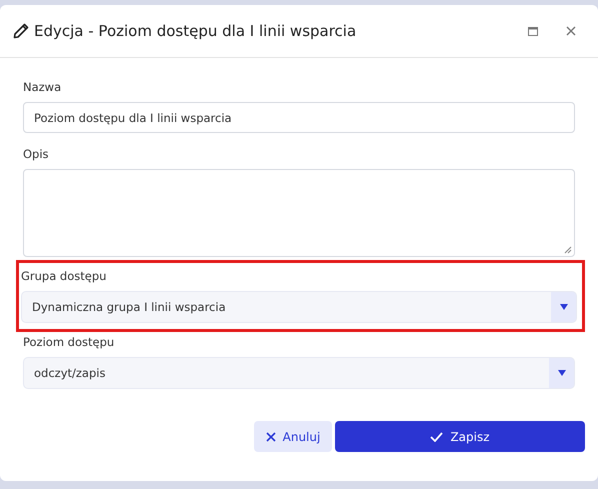 The height and width of the screenshot is (489, 598). I want to click on field-label: Poziom dostępu, so click(69, 342).